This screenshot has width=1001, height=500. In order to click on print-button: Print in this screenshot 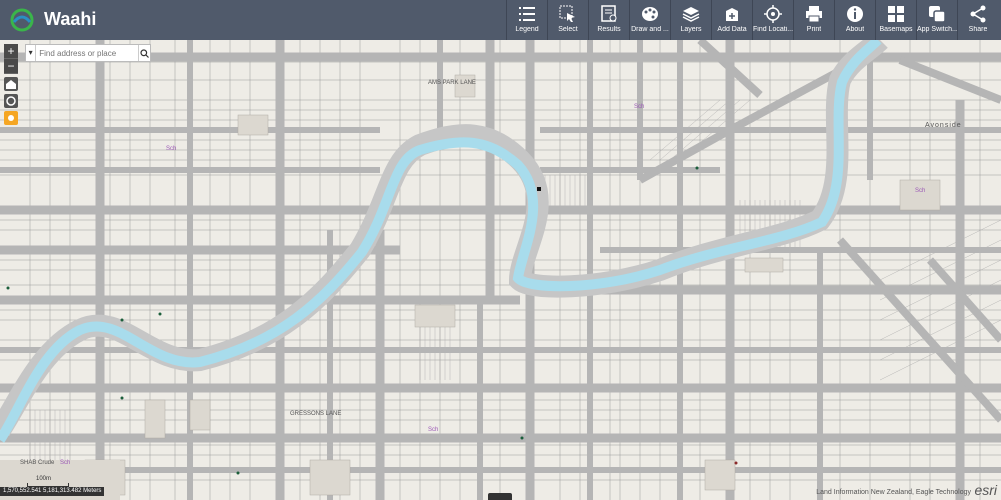, I will do `click(813, 20)`.